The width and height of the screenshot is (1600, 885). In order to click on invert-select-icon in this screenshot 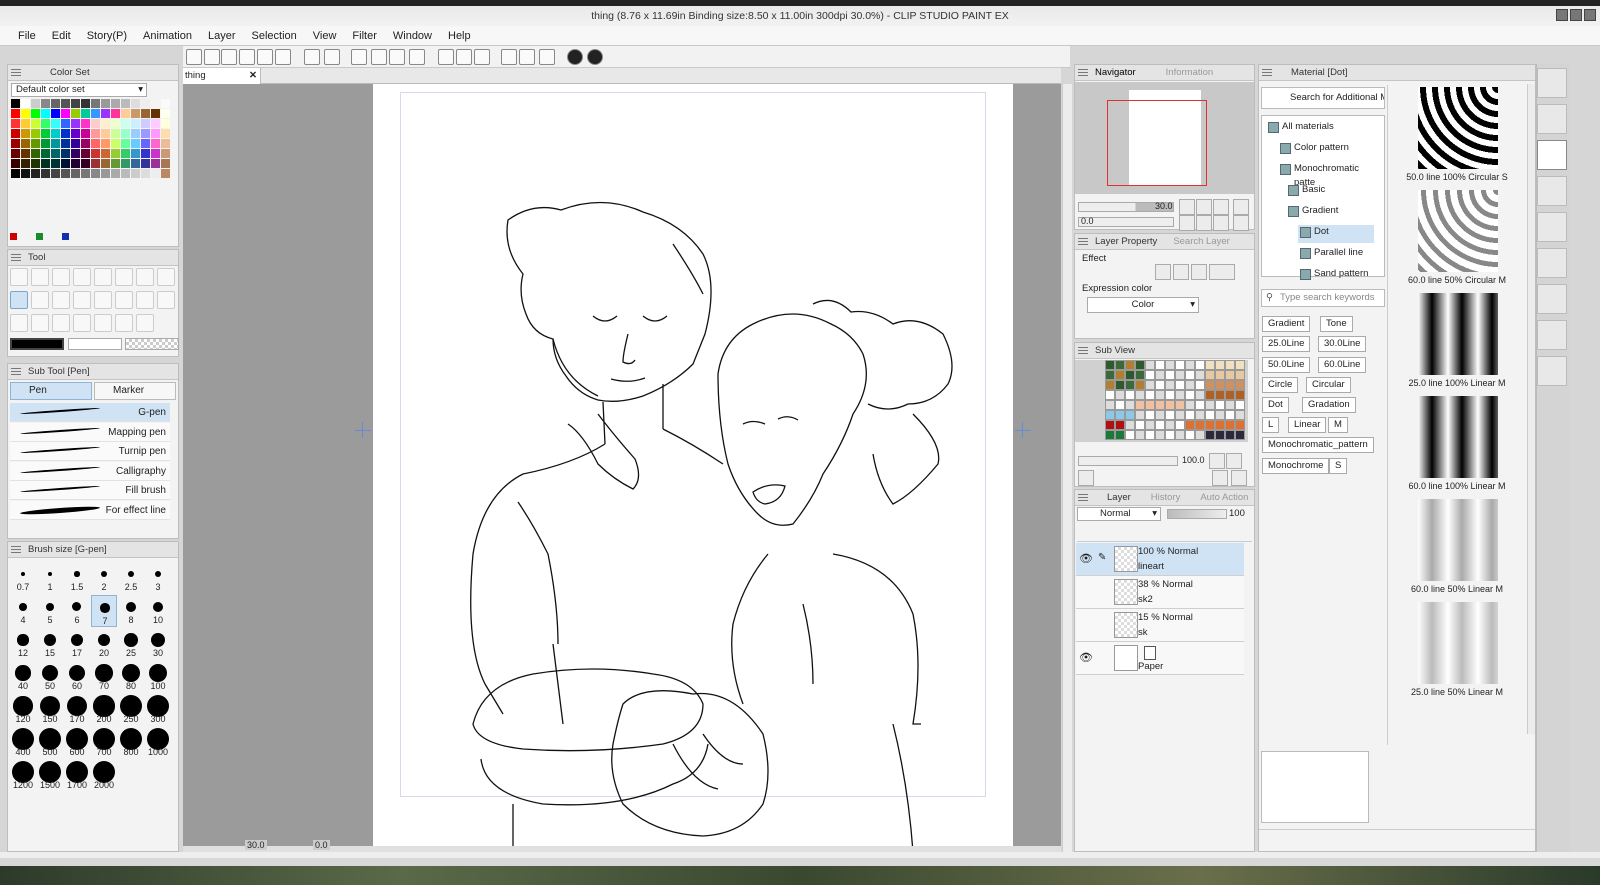, I will do `click(283, 57)`.